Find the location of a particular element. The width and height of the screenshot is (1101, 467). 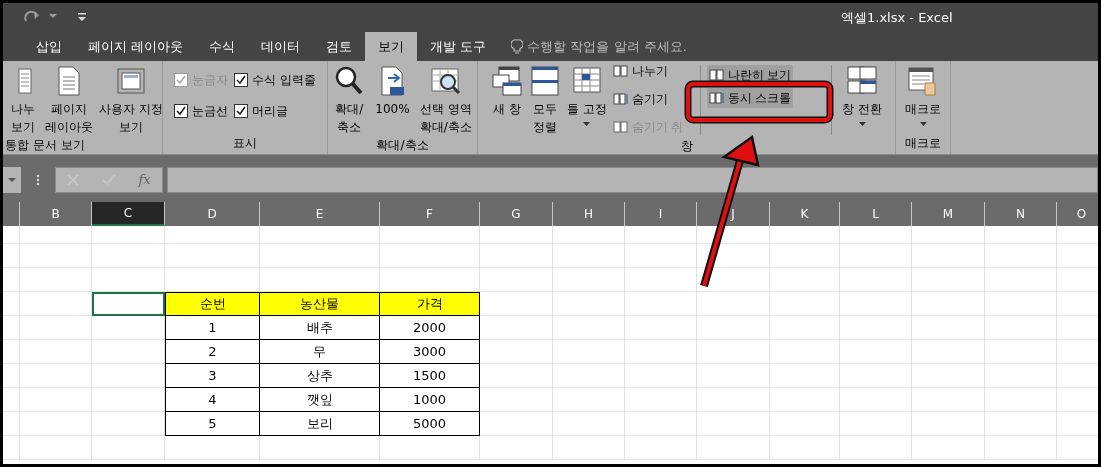

column-header: C is located at coordinates (128, 214).